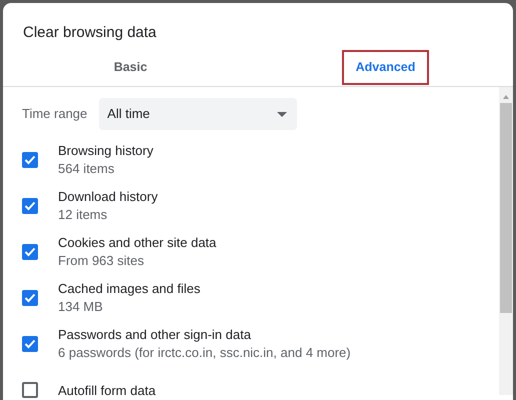 Image resolution: width=516 pixels, height=400 pixels. What do you see at coordinates (55, 114) in the screenshot?
I see `time-range-label: Time range` at bounding box center [55, 114].